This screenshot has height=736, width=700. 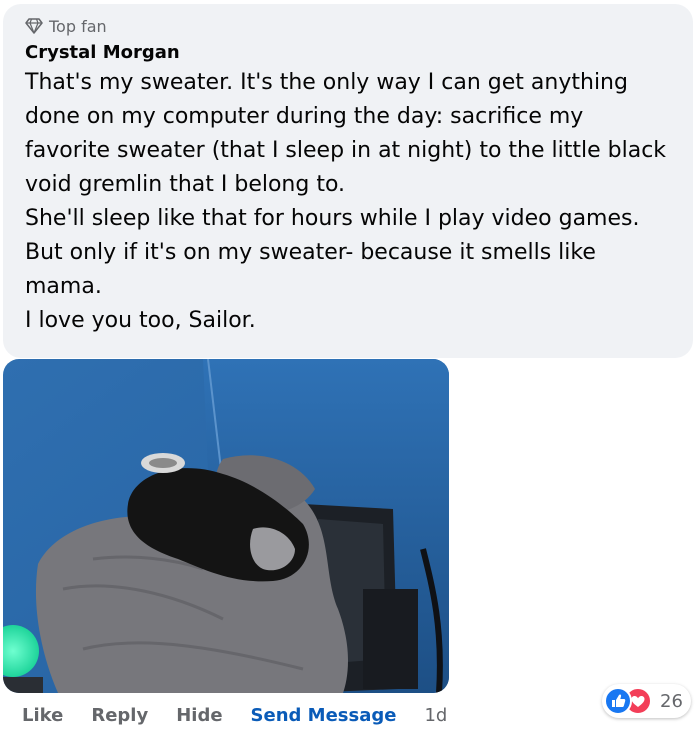 I want to click on reaction-summary: 26, so click(x=646, y=701).